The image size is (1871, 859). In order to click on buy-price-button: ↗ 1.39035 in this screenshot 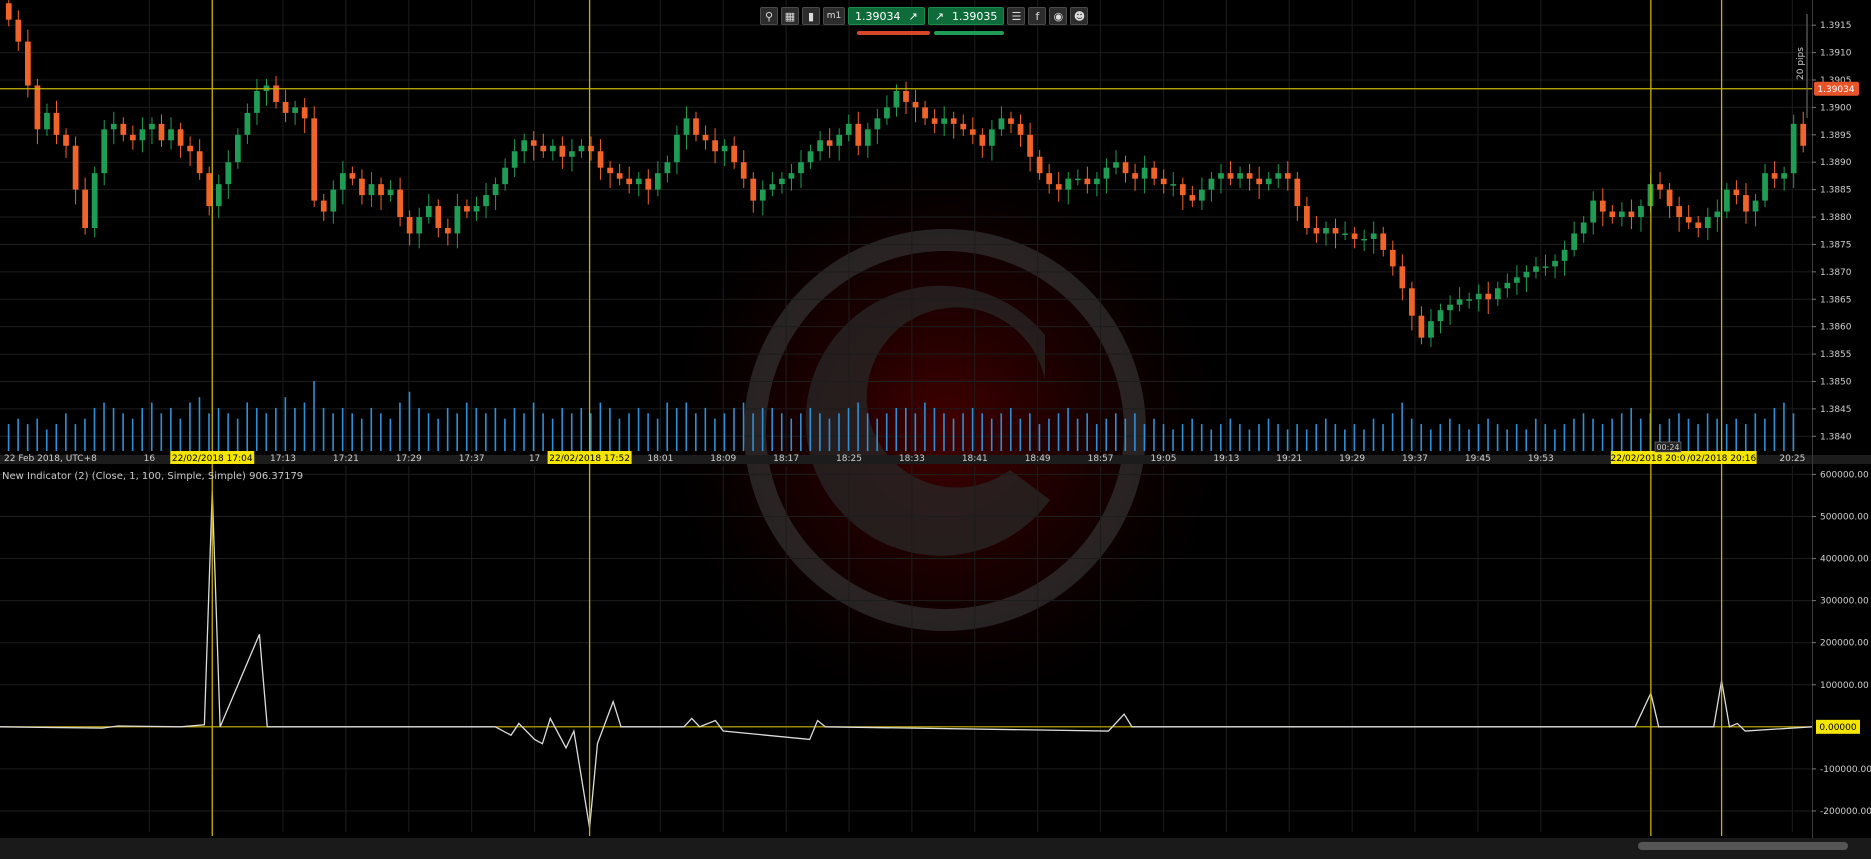, I will do `click(966, 16)`.